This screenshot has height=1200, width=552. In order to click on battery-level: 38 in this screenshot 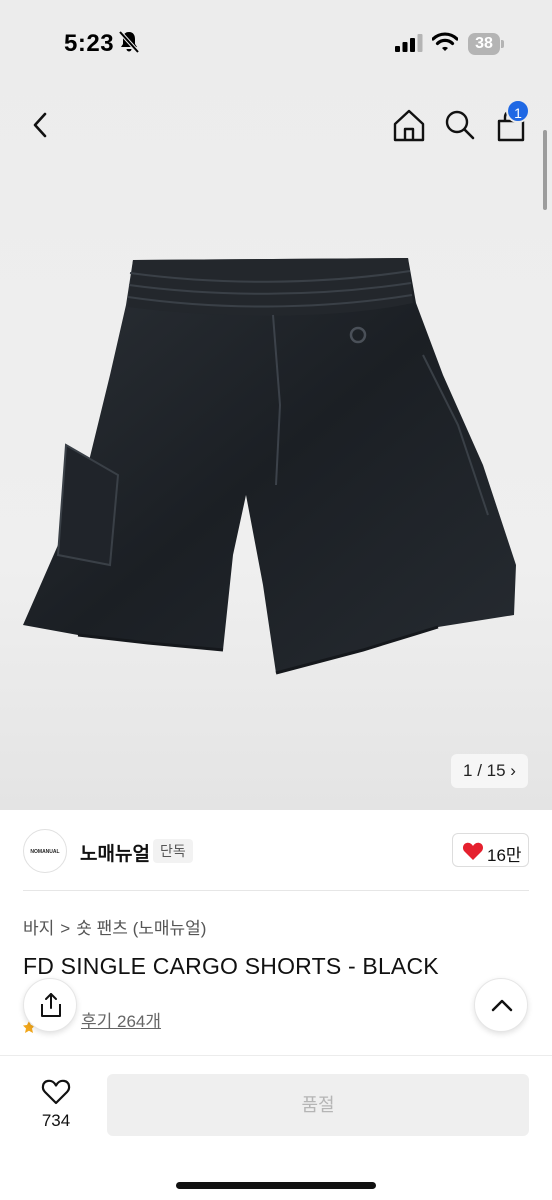, I will do `click(484, 44)`.